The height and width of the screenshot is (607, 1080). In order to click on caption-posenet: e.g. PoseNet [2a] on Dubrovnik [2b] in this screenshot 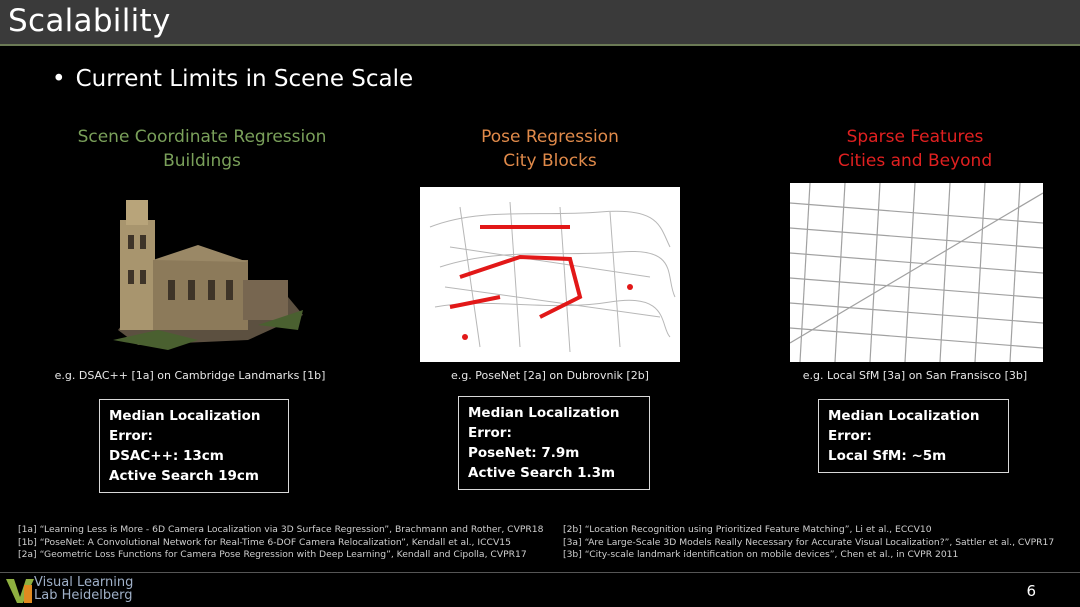, I will do `click(550, 375)`.